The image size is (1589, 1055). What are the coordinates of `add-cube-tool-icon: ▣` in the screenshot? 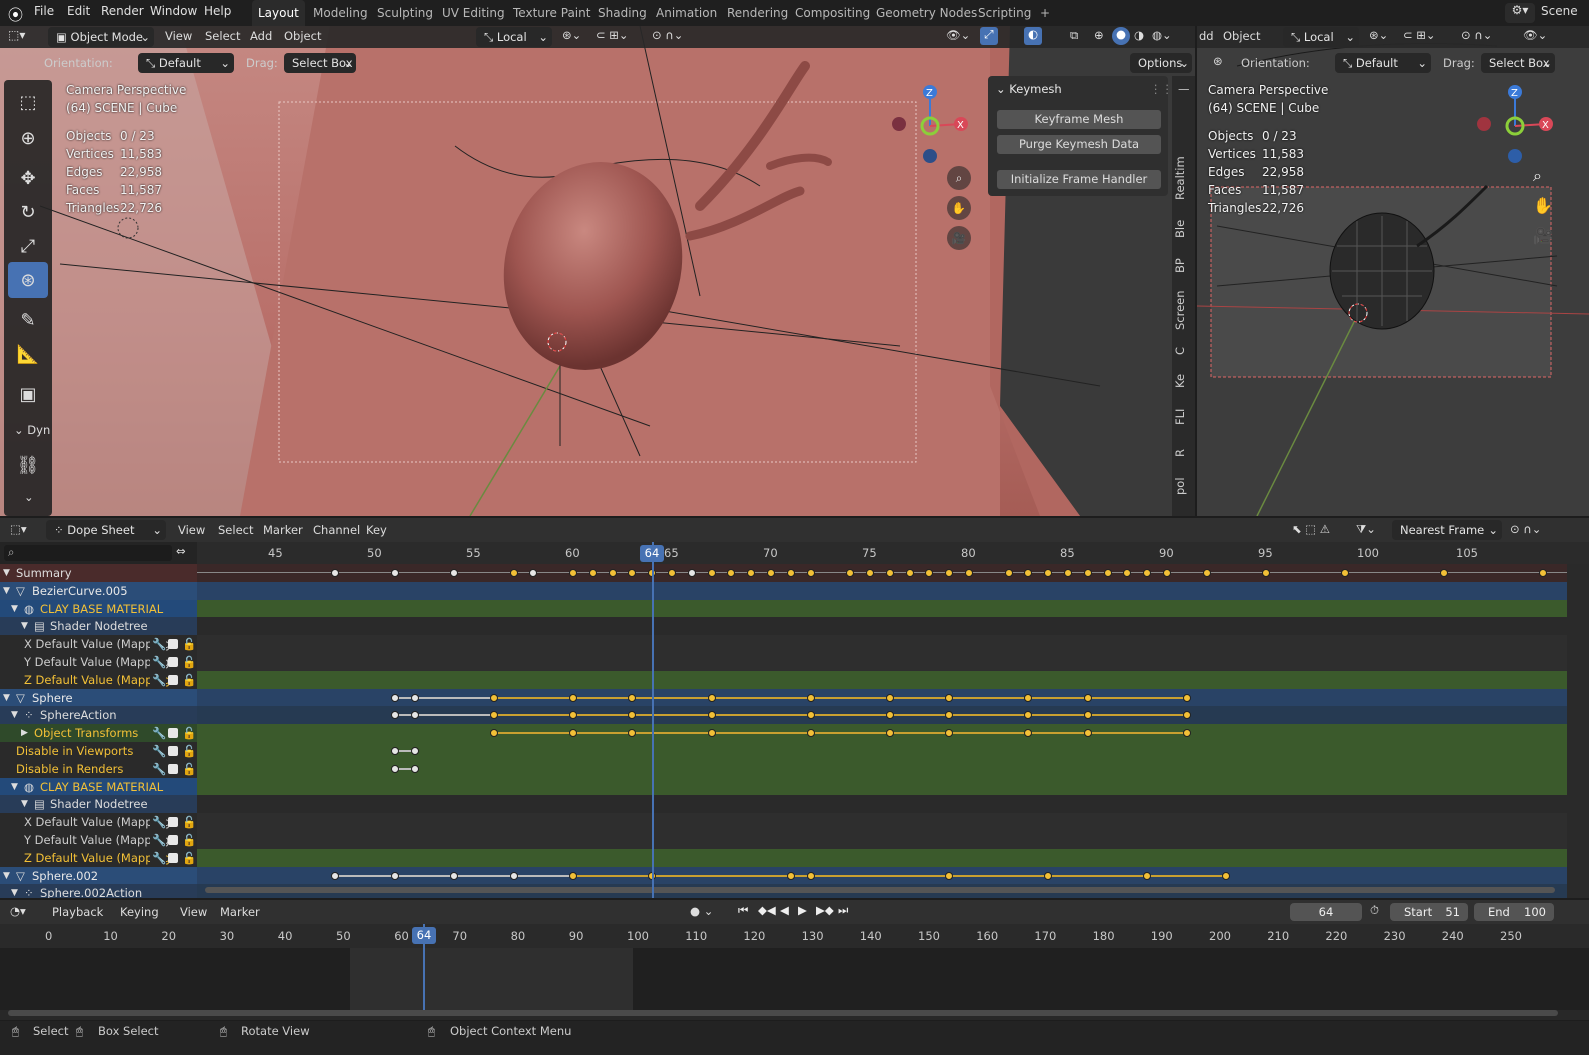 It's located at (28, 394).